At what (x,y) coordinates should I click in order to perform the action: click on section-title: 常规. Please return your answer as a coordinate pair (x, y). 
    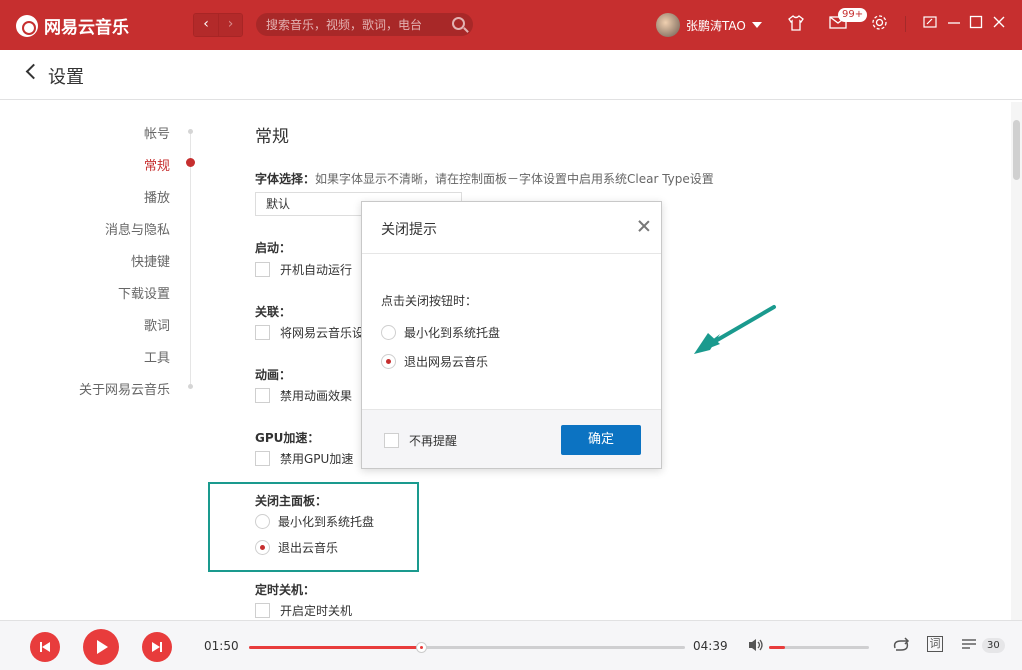
    Looking at the image, I should click on (272, 137).